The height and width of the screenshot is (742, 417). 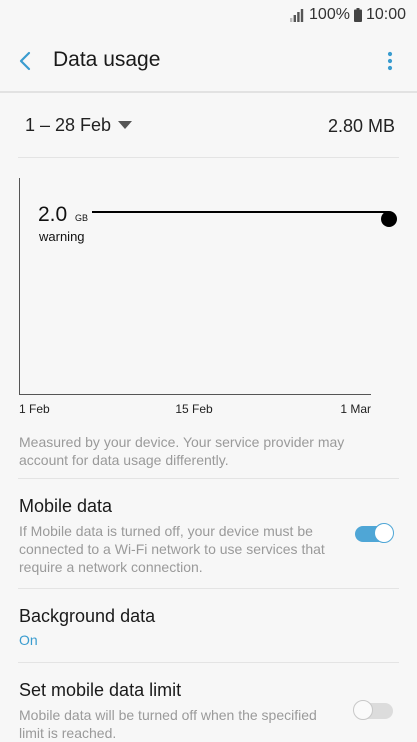 I want to click on clock: 10:00, so click(x=385, y=14).